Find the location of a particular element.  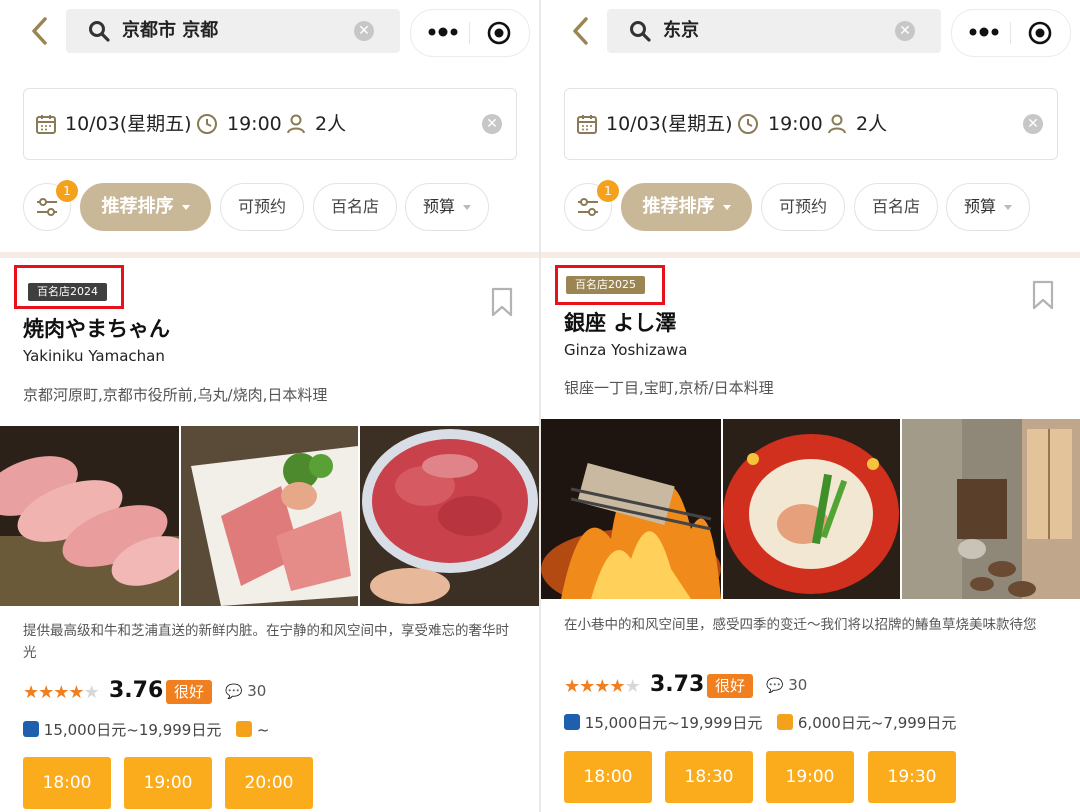

top-bar: 东京 ✕ is located at coordinates (810, 32).